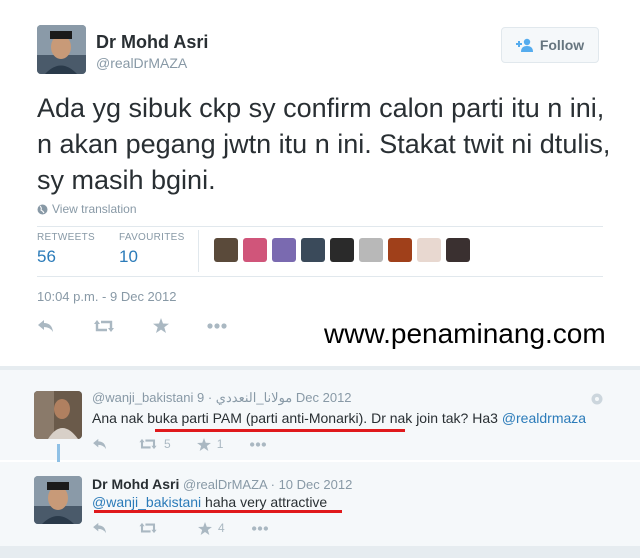  Describe the element at coordinates (320, 226) in the screenshot. I see `stats-divider-top` at that location.